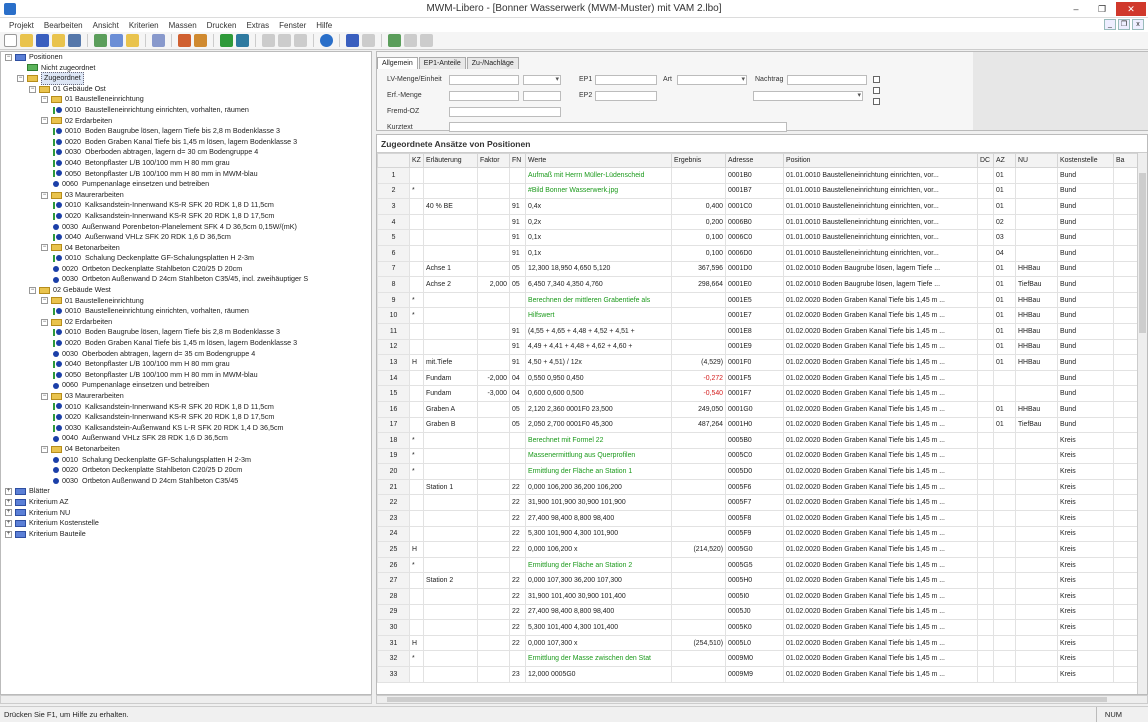 The width and height of the screenshot is (1148, 722). What do you see at coordinates (698, 206) in the screenshot?
I see `table-cell: 0,400` at bounding box center [698, 206].